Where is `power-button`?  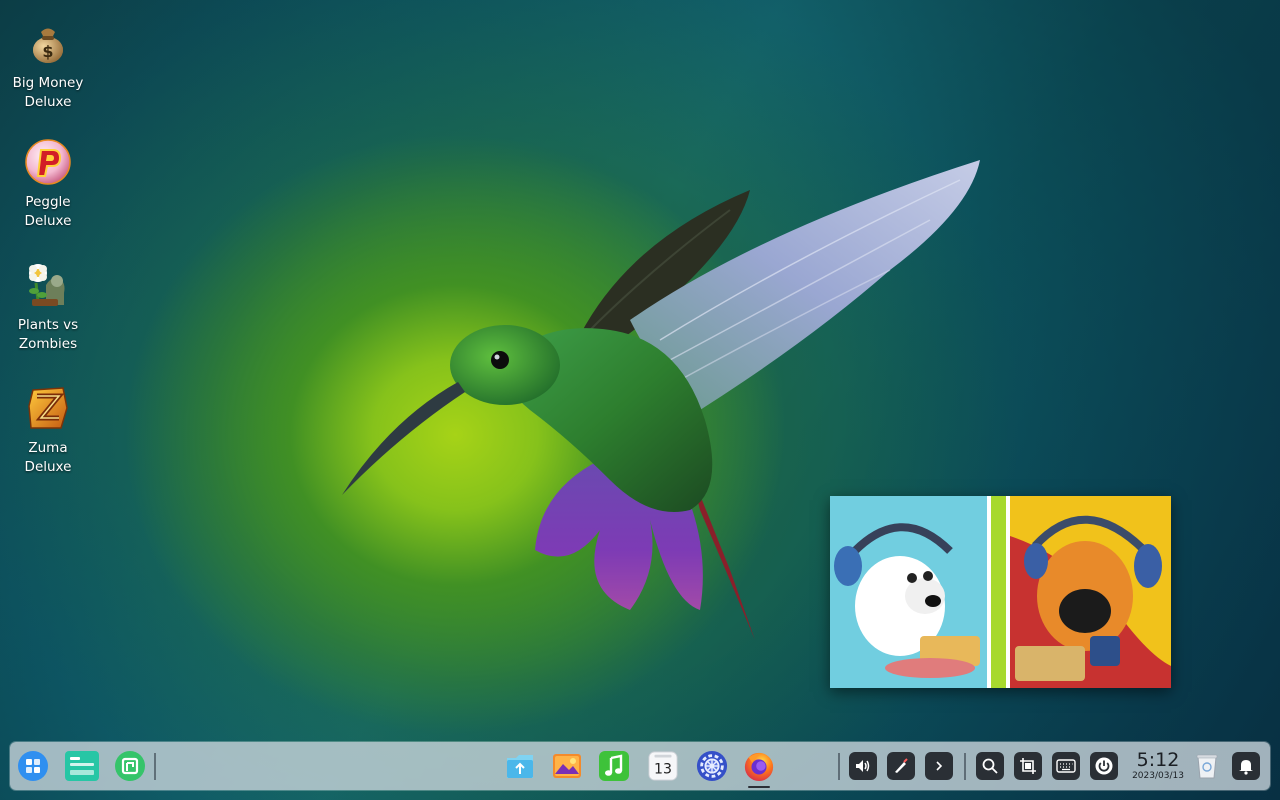 power-button is located at coordinates (1104, 766).